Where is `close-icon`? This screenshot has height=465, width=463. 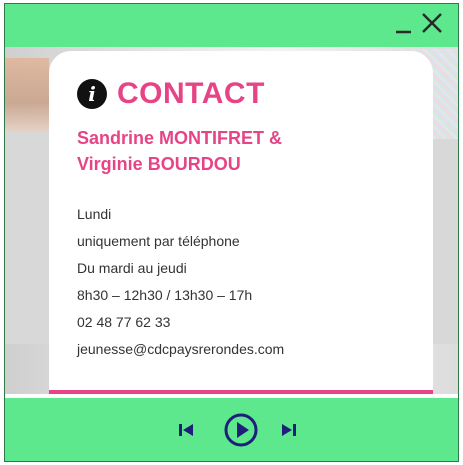 close-icon is located at coordinates (432, 23).